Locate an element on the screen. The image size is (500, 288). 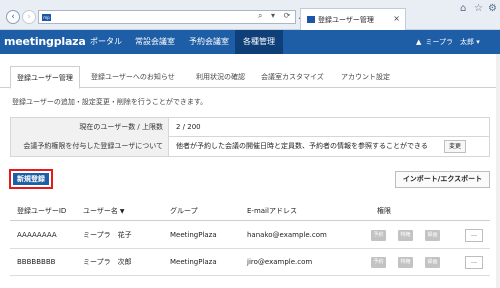
column-header-group: グループ is located at coordinates (184, 211).